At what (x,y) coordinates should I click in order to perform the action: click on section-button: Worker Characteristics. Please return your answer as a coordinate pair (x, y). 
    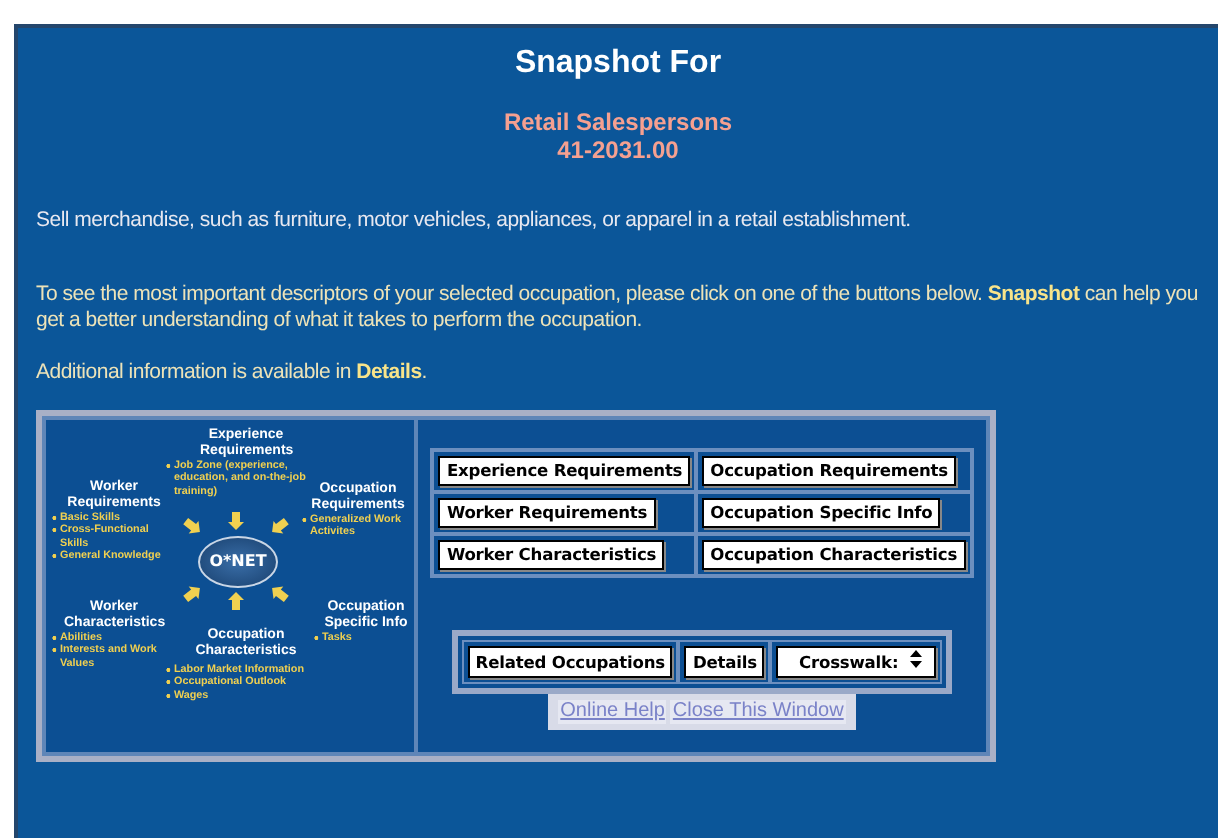
    Looking at the image, I should click on (551, 555).